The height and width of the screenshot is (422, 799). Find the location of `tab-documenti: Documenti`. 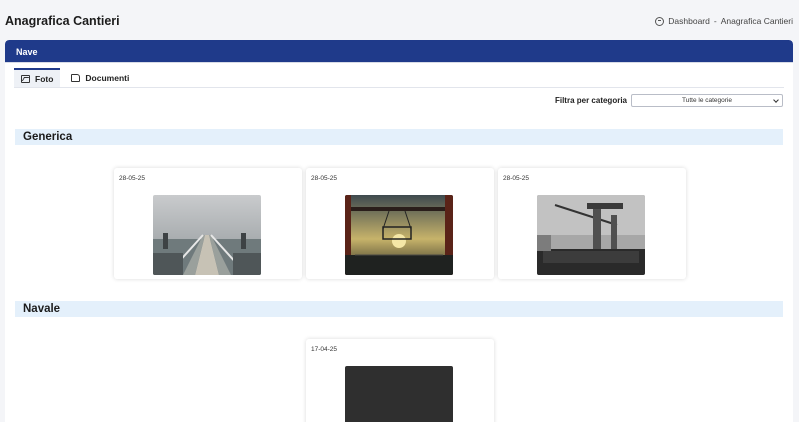

tab-documenti: Documenti is located at coordinates (100, 77).